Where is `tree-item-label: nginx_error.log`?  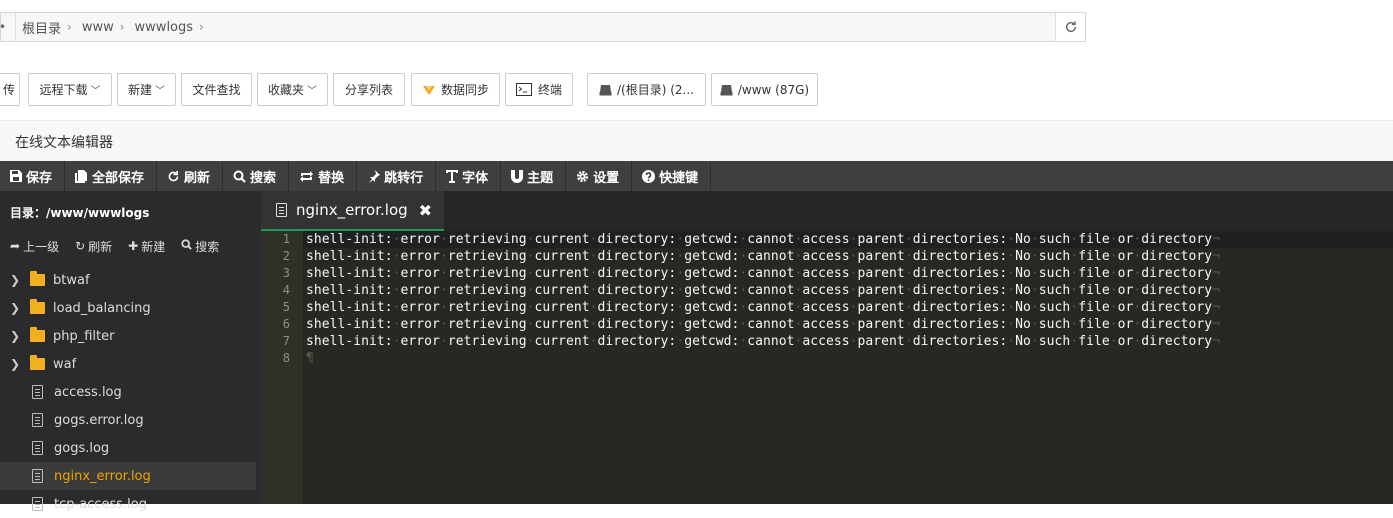 tree-item-label: nginx_error.log is located at coordinates (102, 476).